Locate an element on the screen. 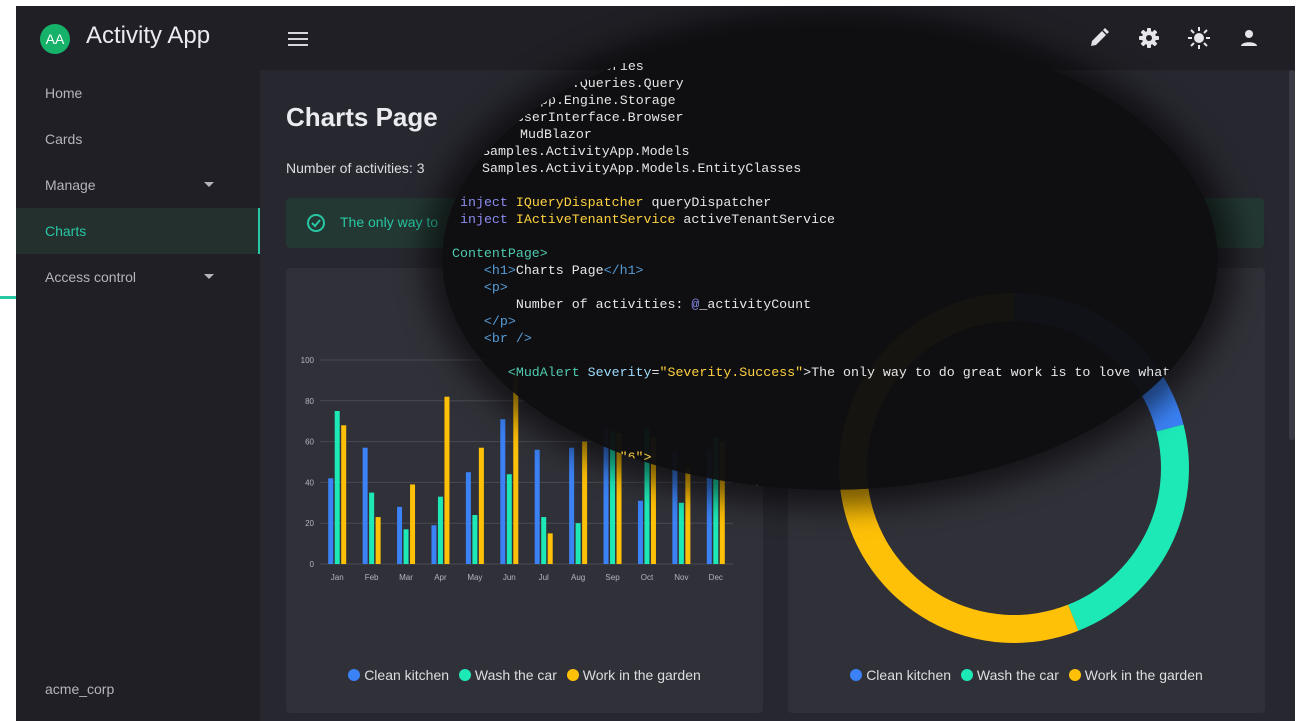 Image resolution: width=1299 pixels, height=721 pixels. x-tick-label: Jun is located at coordinates (509, 577).